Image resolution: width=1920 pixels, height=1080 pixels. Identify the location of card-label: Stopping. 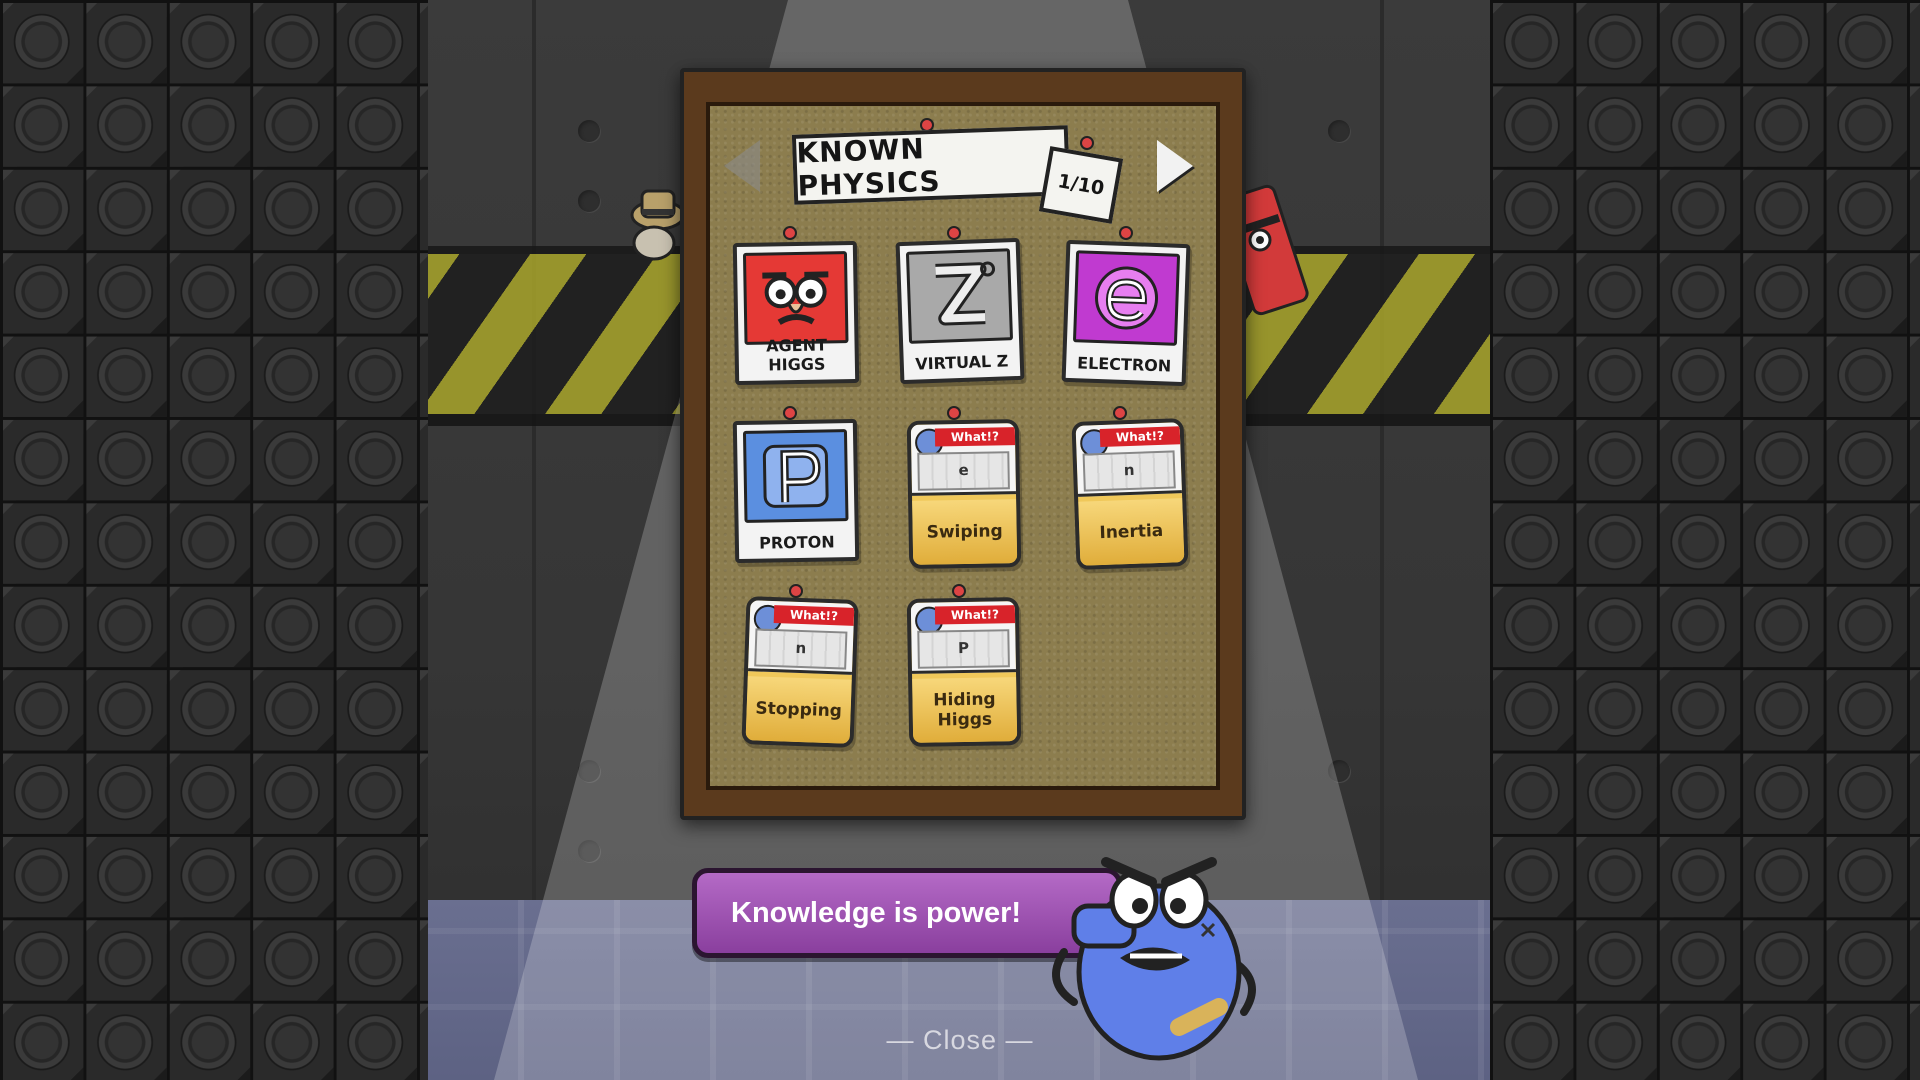
(798, 710).